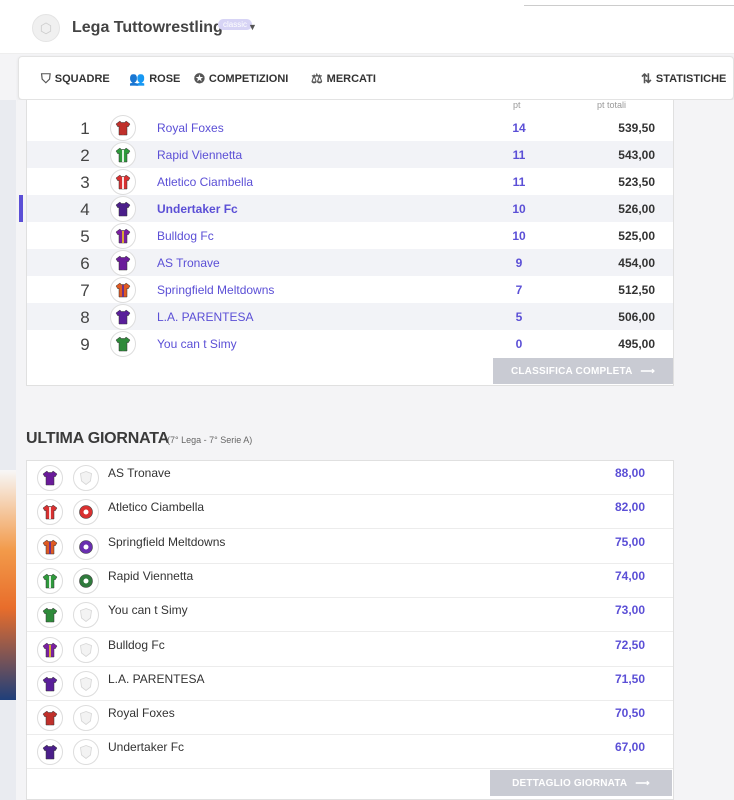  I want to click on team-total-points: 495,00, so click(636, 344).